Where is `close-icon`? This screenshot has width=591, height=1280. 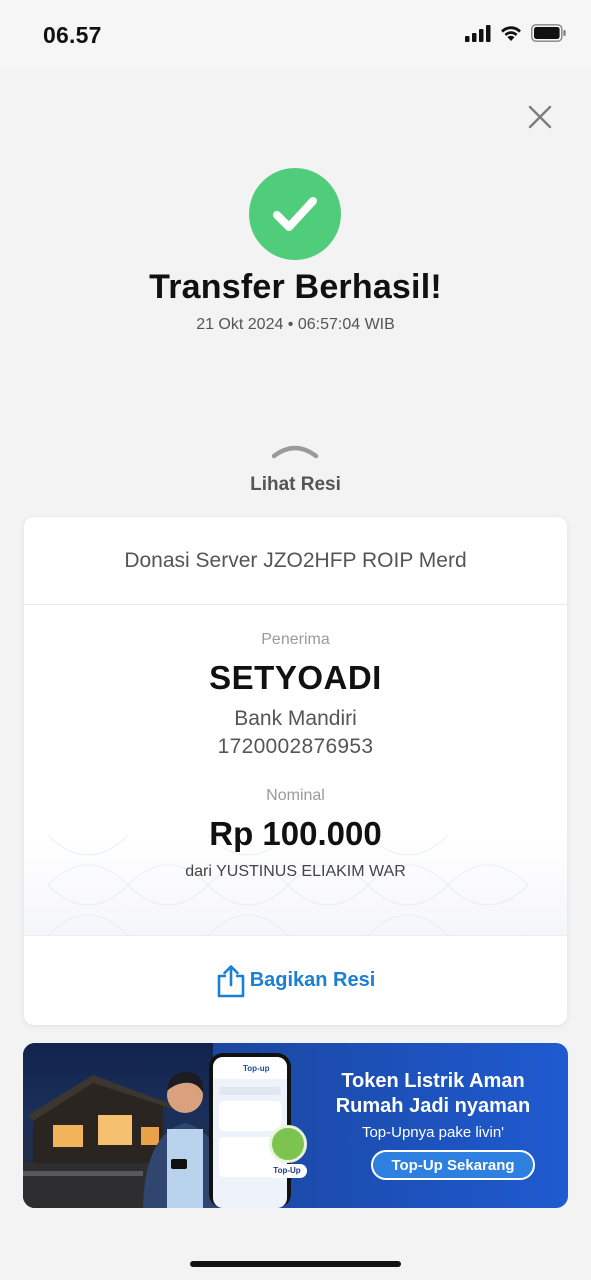 close-icon is located at coordinates (540, 117).